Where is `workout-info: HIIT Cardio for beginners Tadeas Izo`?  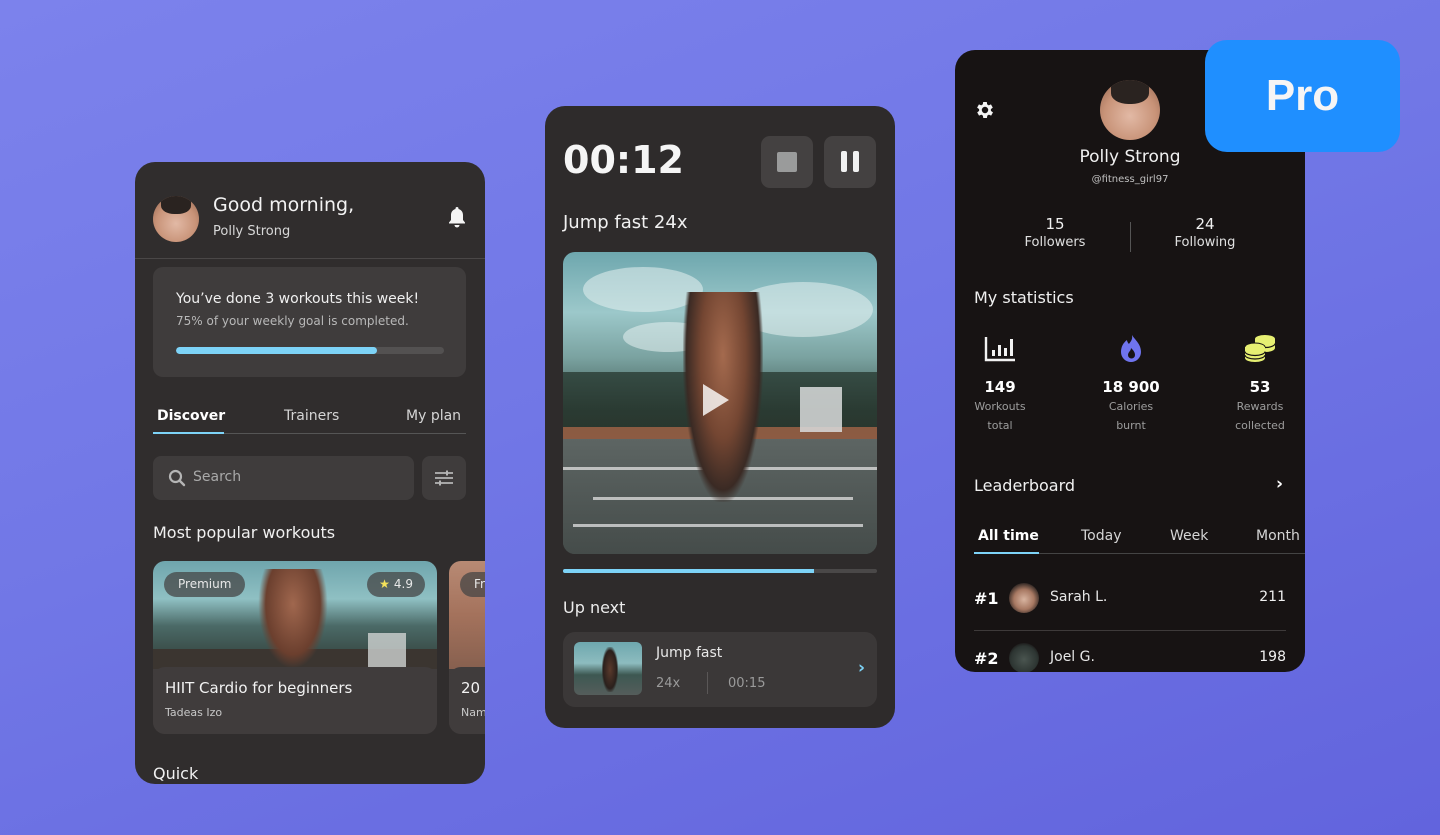
workout-info: HIIT Cardio for beginners Tadeas Izo is located at coordinates (295, 700).